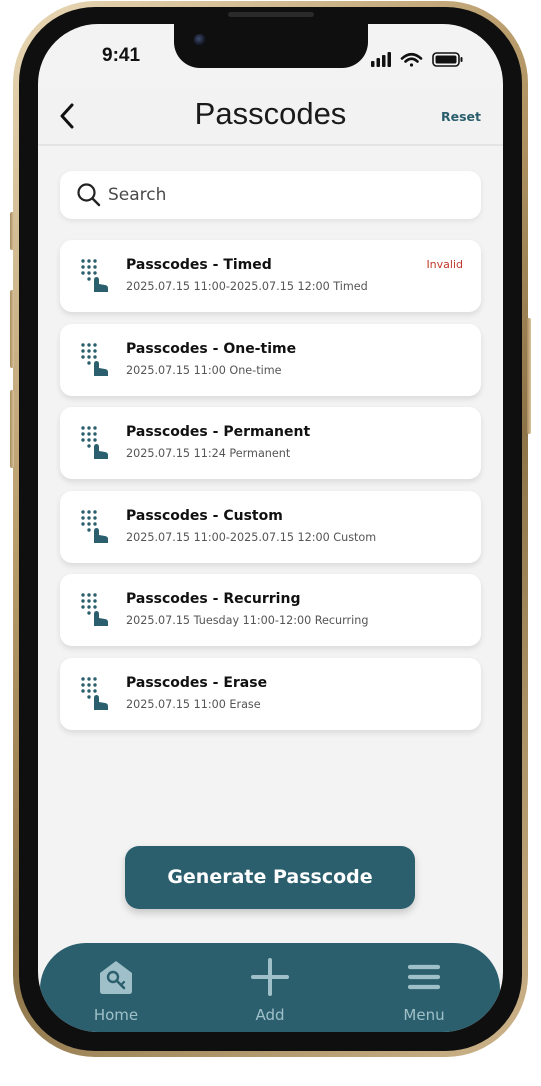 This screenshot has height=1086, width=541. I want to click on nav-item-add: Add, so click(270, 992).